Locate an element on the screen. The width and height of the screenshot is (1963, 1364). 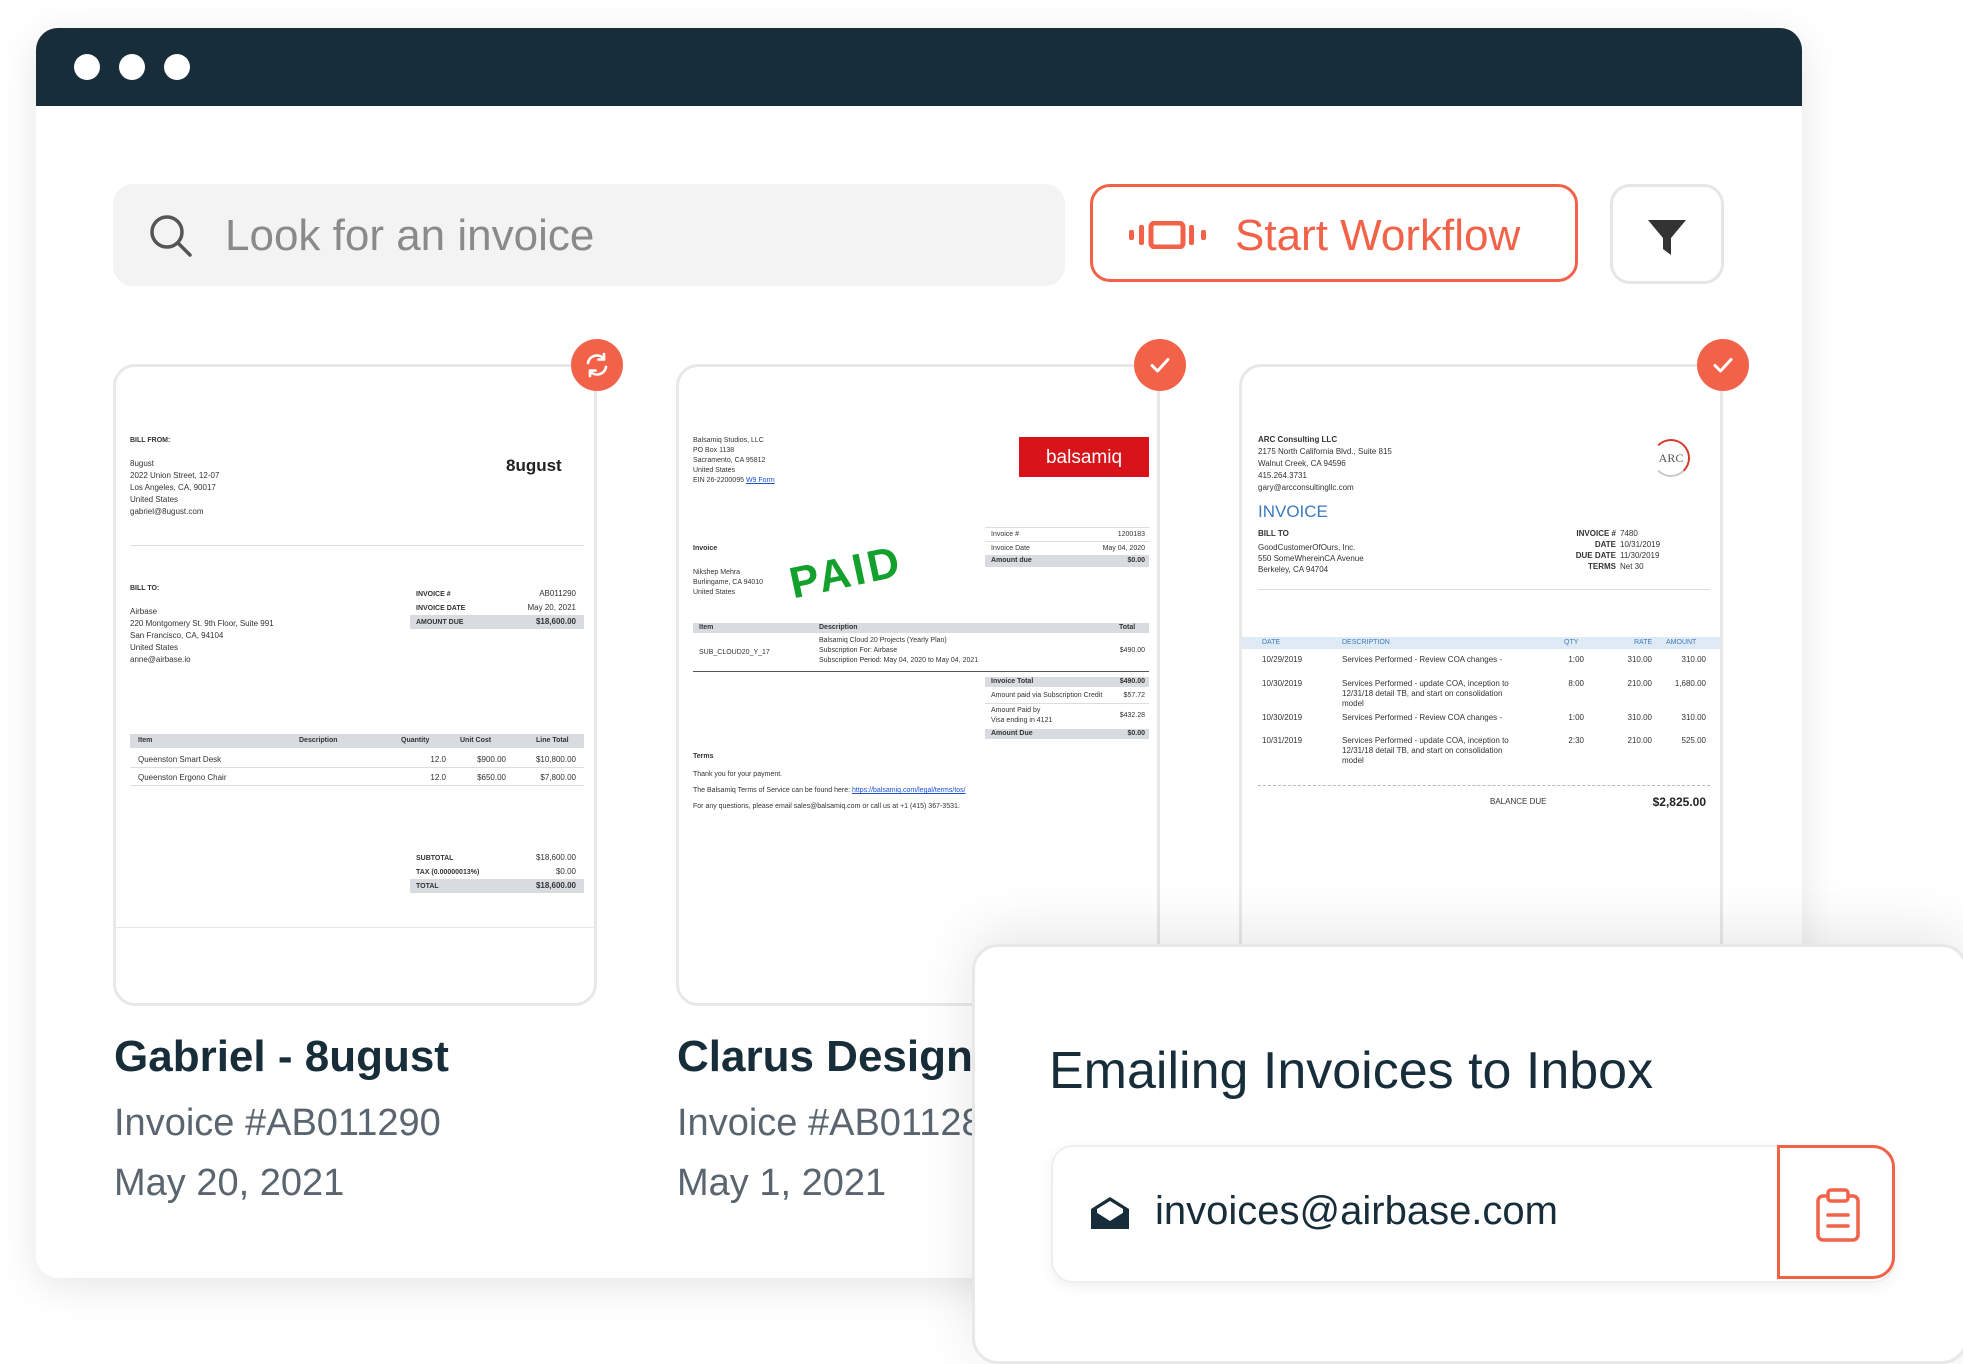
totals-value: $0.00 is located at coordinates (1136, 733).